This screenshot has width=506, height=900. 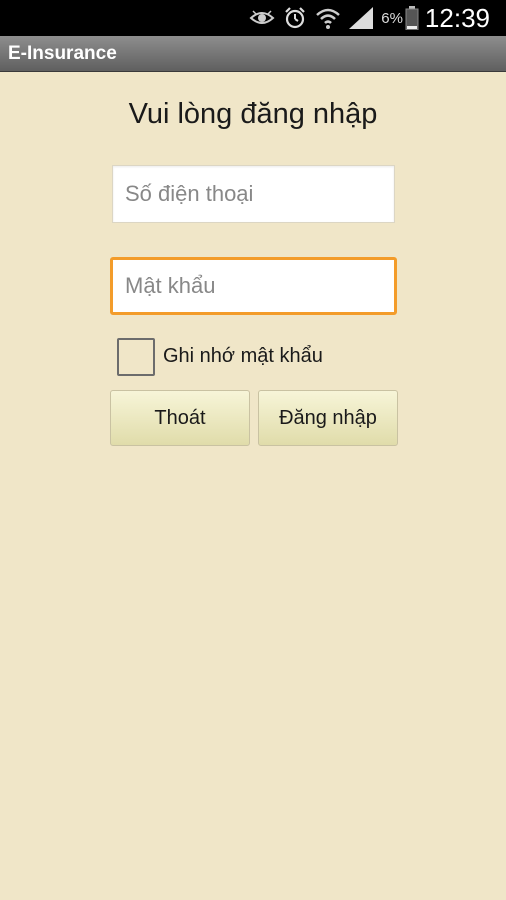 What do you see at coordinates (136, 357) in the screenshot?
I see `remember-password-checkbox` at bounding box center [136, 357].